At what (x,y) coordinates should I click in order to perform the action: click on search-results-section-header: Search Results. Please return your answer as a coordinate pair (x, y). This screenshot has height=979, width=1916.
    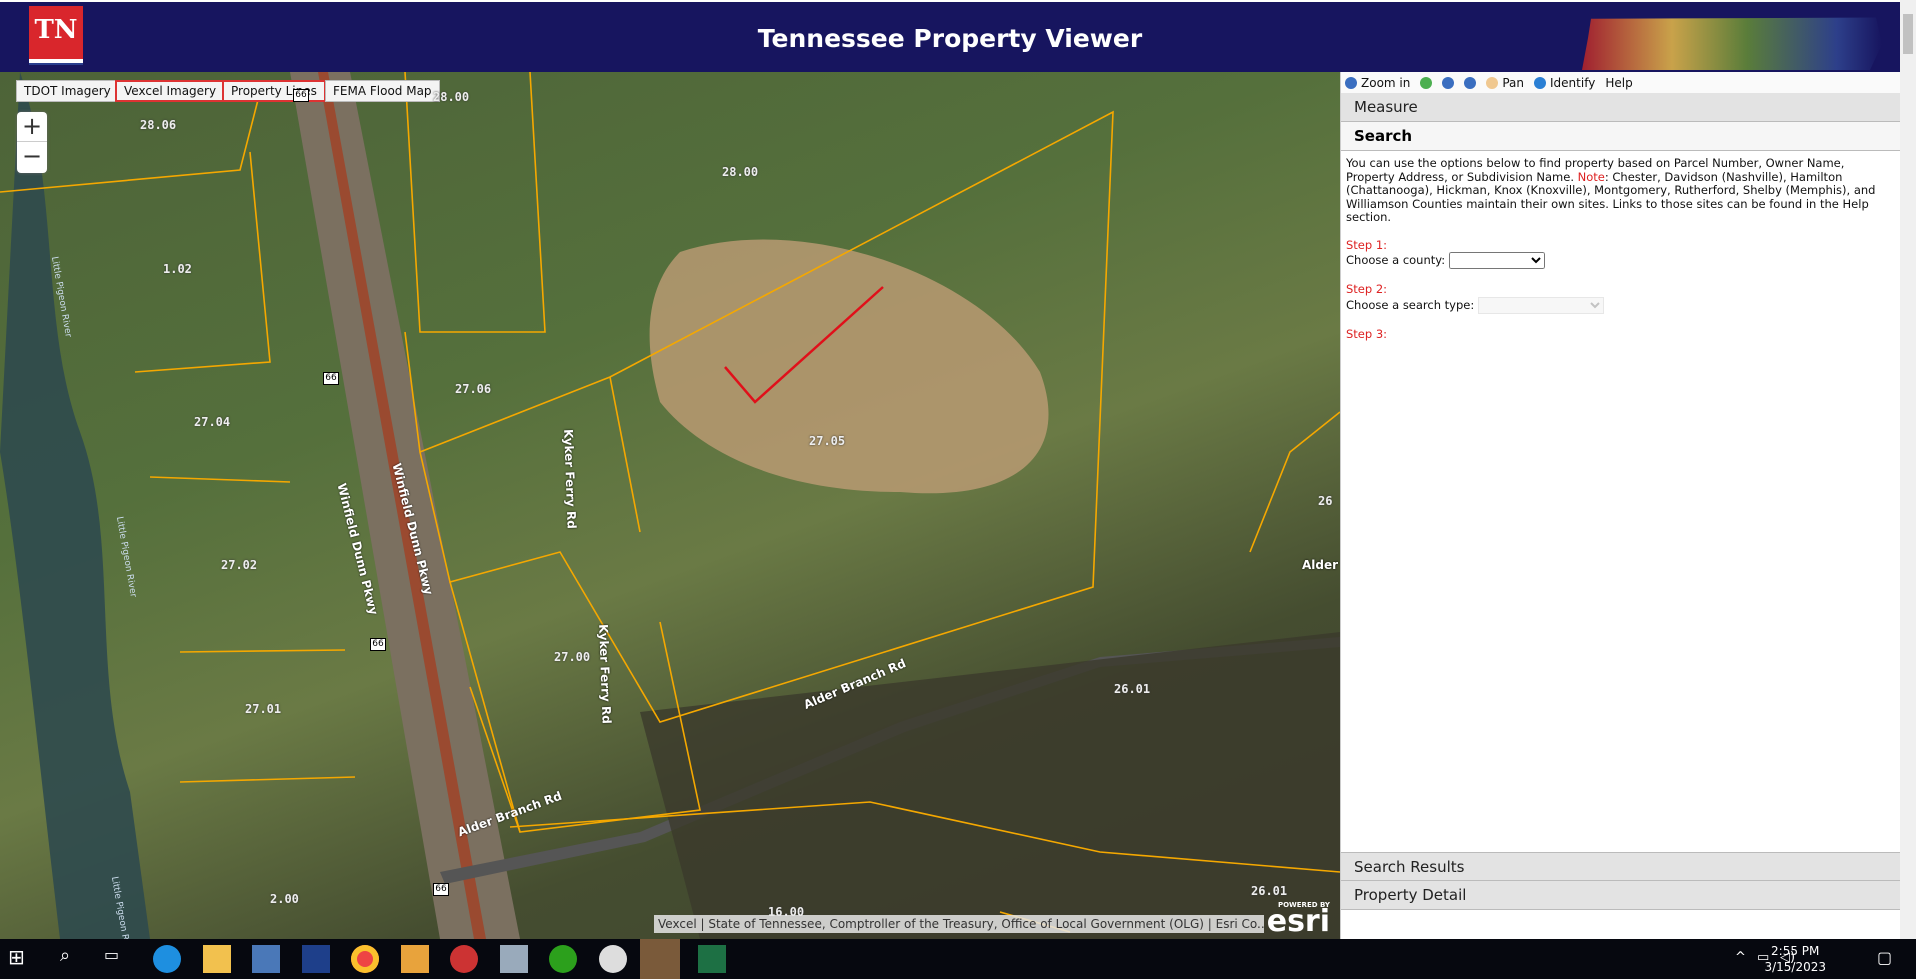
    Looking at the image, I should click on (1620, 866).